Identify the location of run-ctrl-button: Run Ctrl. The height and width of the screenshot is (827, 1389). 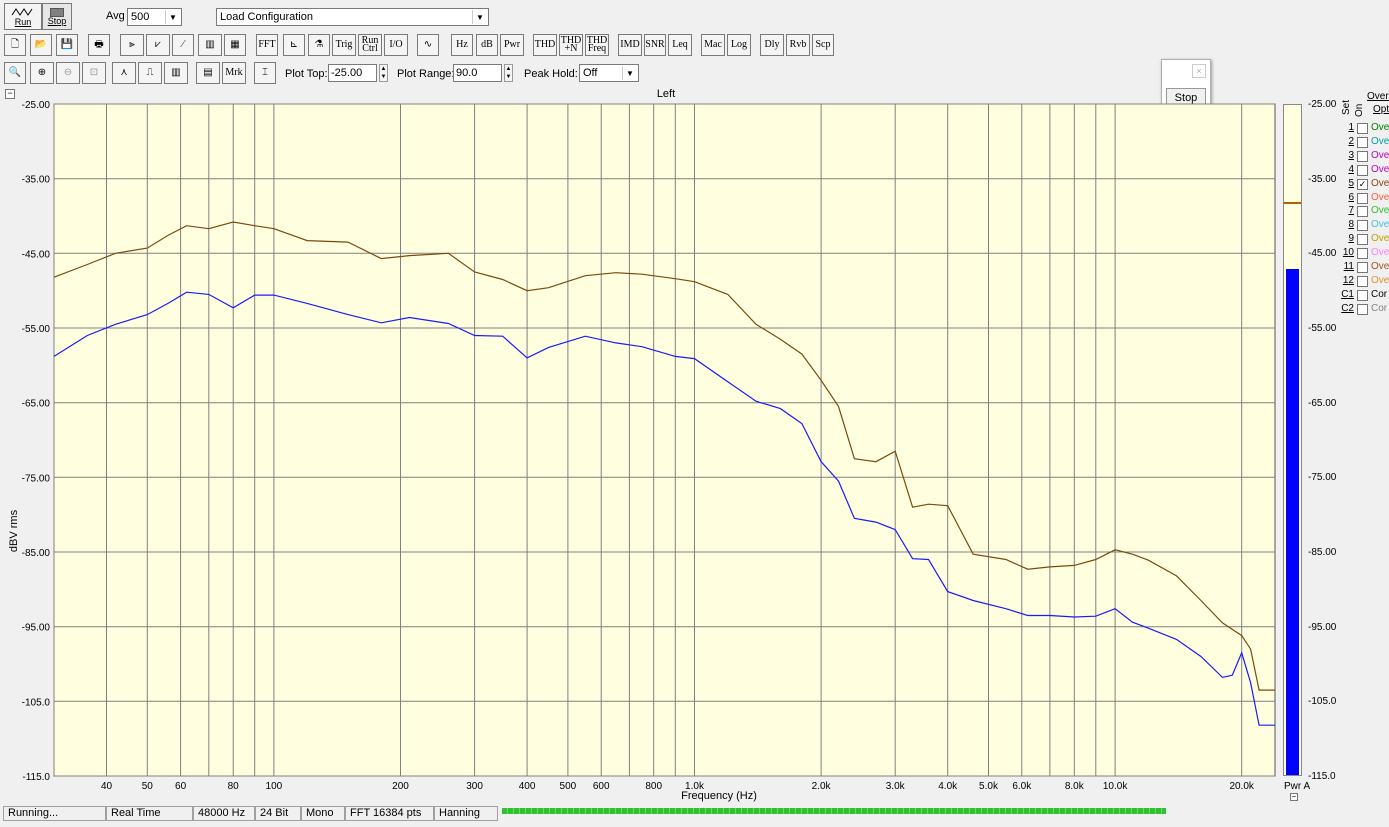
(370, 45).